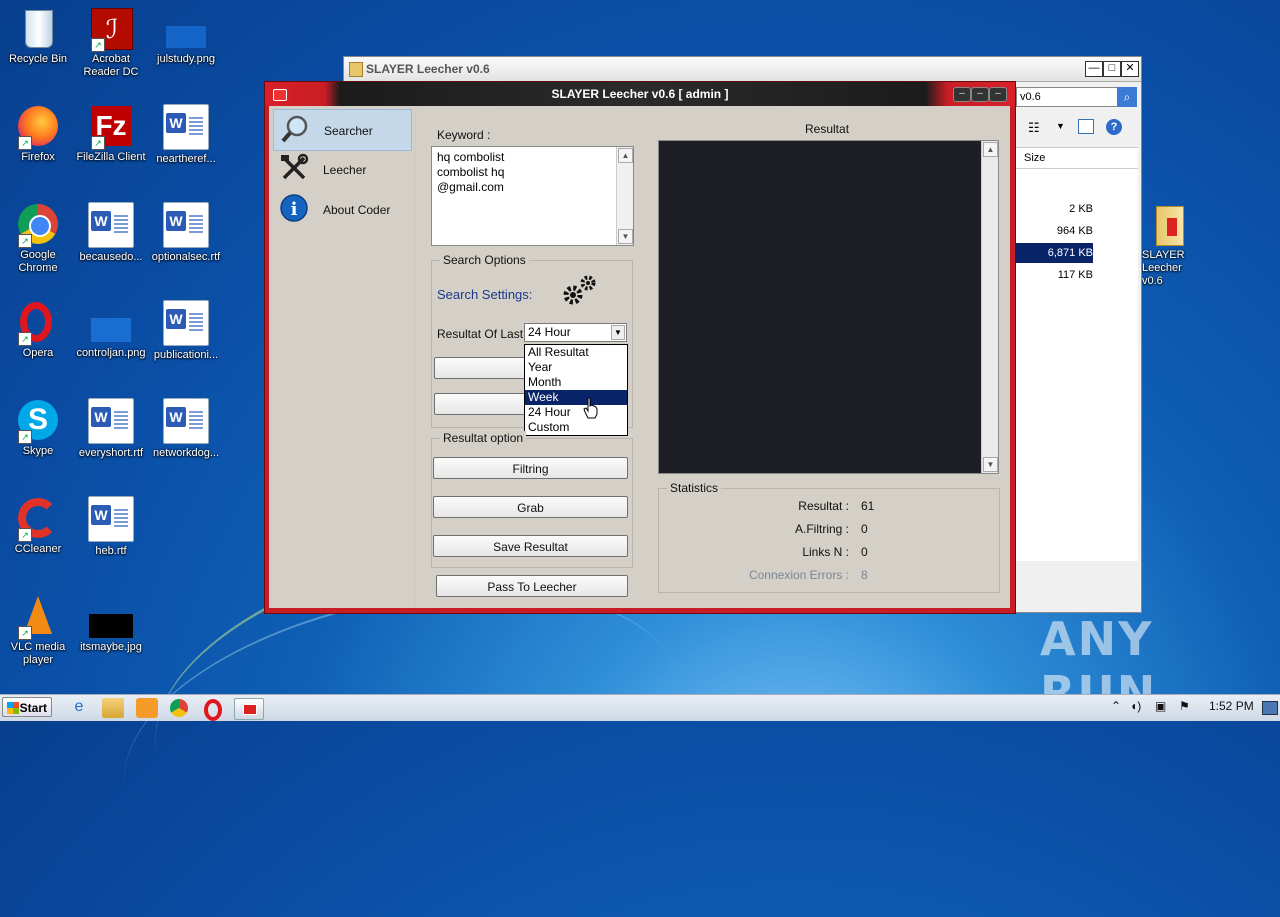  Describe the element at coordinates (483, 438) in the screenshot. I see `resultat-option-legend: Resultat option` at that location.